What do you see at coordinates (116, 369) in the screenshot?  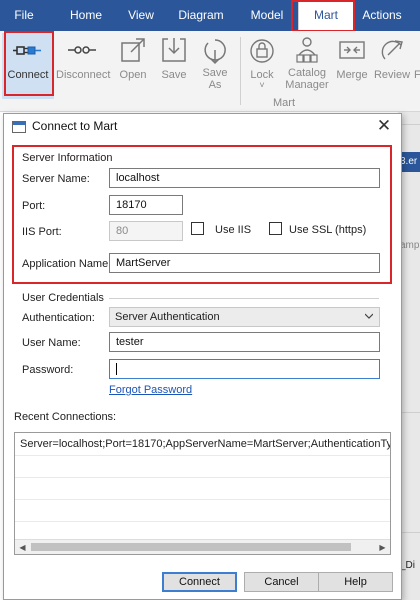 I see `text-caret` at bounding box center [116, 369].